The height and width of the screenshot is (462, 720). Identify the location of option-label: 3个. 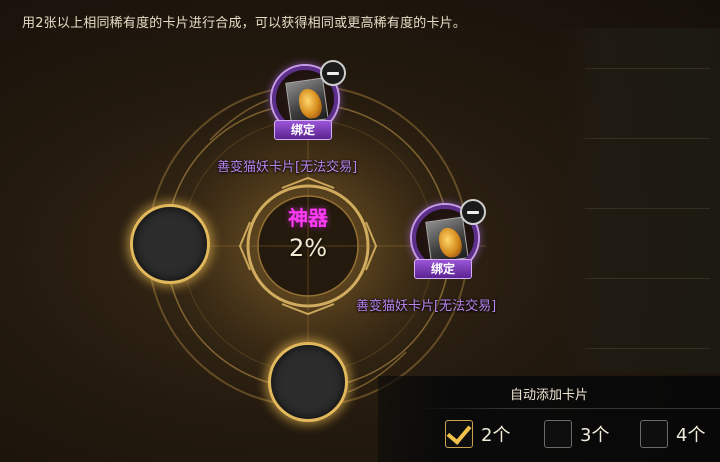
(595, 435).